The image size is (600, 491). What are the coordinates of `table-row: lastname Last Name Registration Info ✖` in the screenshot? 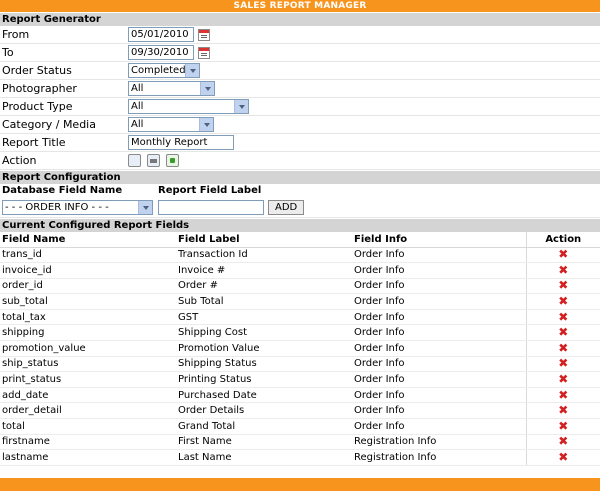 It's located at (300, 457).